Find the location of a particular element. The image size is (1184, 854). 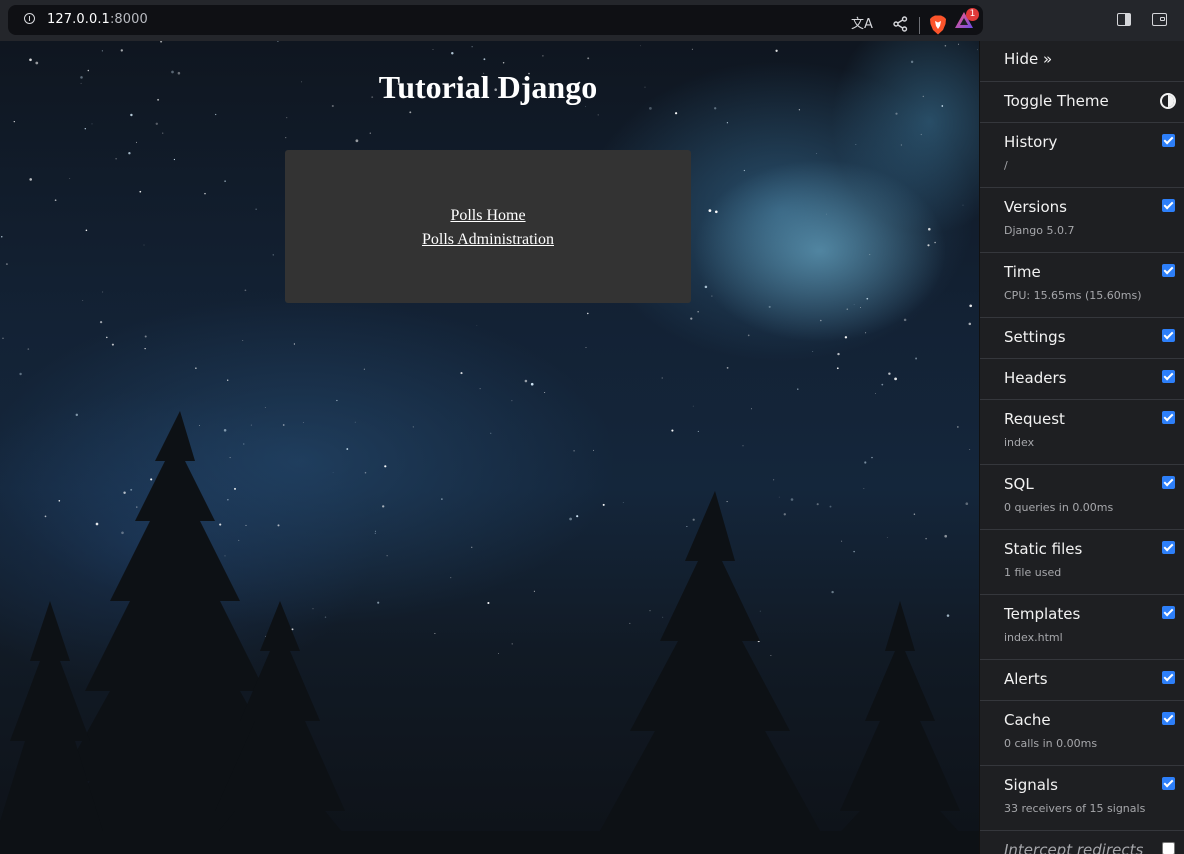

panel-settings: Settings is located at coordinates (1082, 338).